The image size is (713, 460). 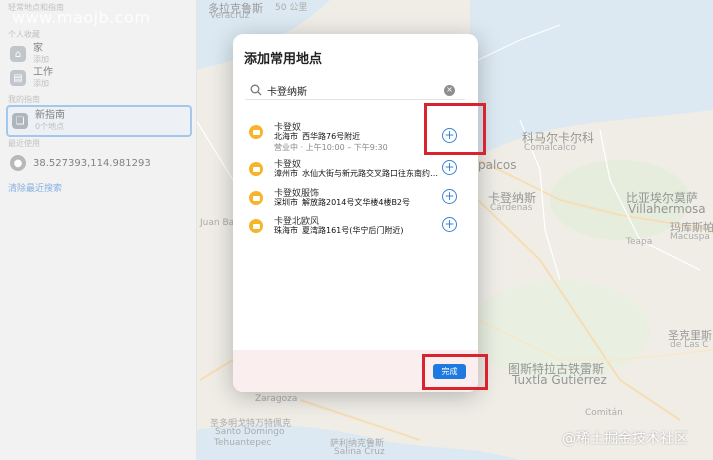 I want to click on result-city: 深圳市, so click(x=286, y=202).